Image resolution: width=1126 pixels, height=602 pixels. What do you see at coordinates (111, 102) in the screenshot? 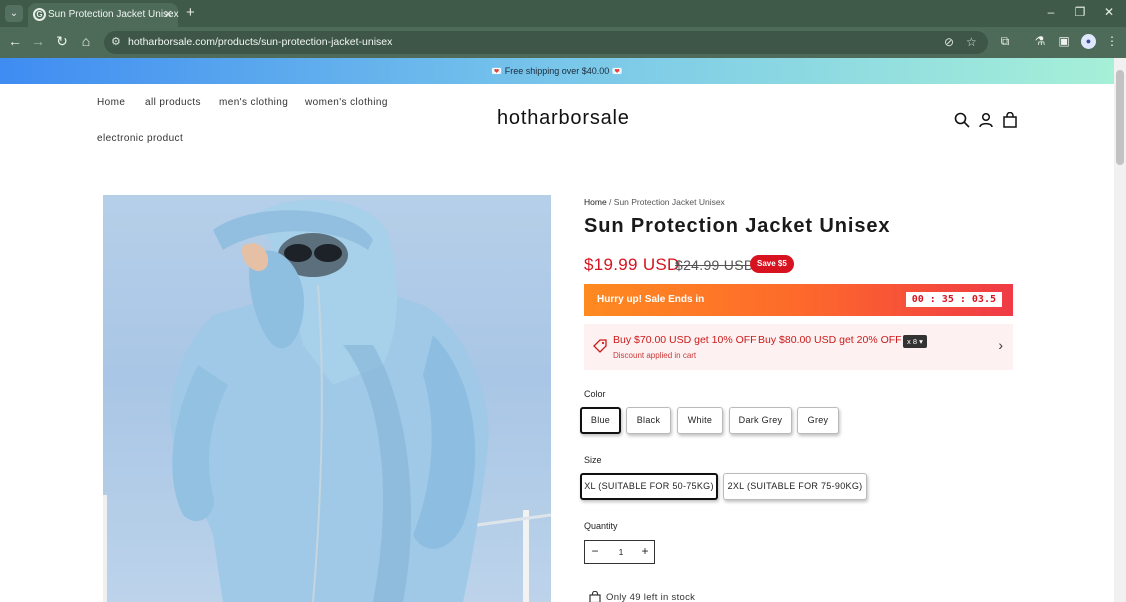
I see `nav-home: Home` at bounding box center [111, 102].